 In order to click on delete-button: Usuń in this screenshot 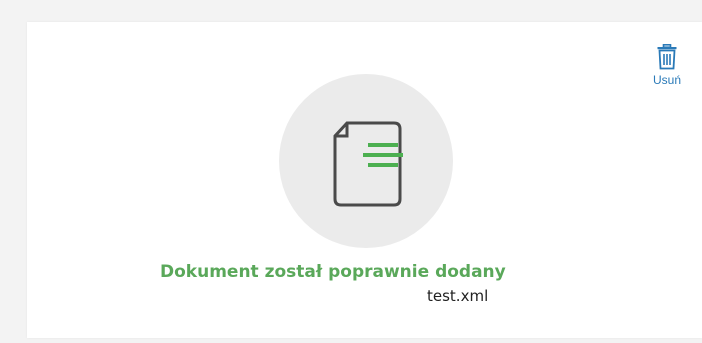, I will do `click(667, 70)`.